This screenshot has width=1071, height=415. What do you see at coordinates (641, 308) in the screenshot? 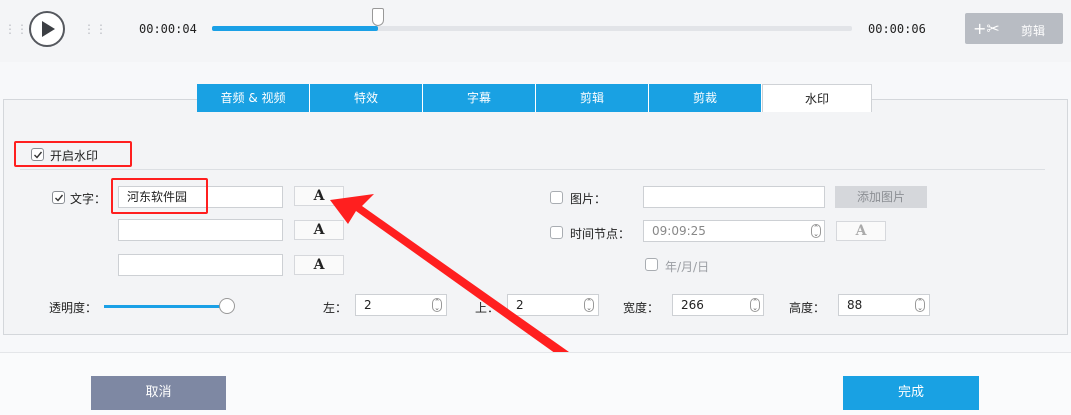
I see `width-label: 宽度：` at bounding box center [641, 308].